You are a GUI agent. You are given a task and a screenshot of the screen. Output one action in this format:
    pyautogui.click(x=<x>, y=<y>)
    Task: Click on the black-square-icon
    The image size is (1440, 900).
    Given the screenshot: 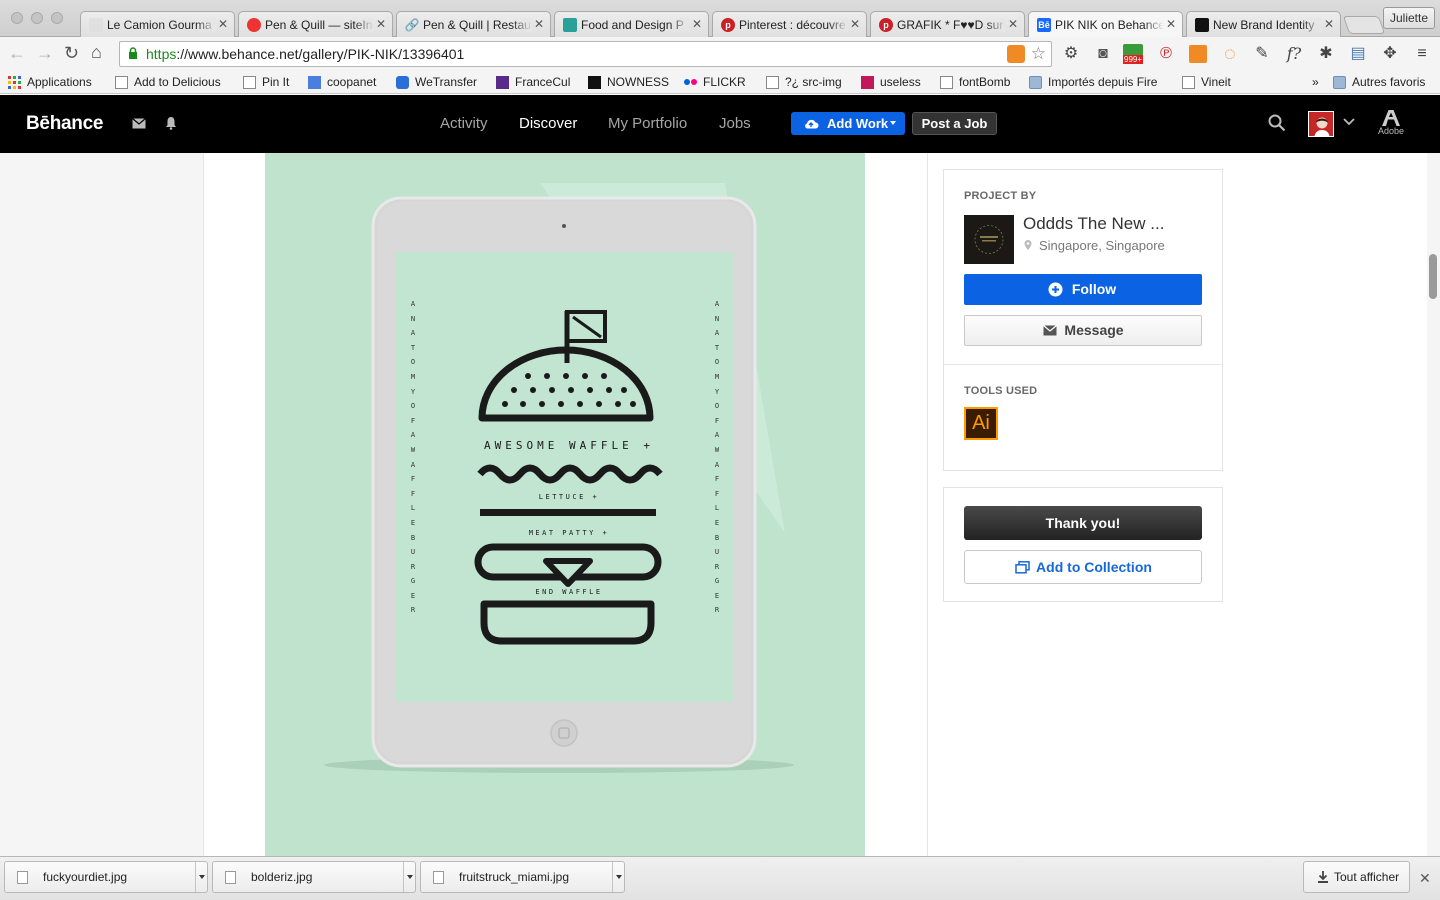 What is the action you would take?
    pyautogui.click(x=1202, y=24)
    